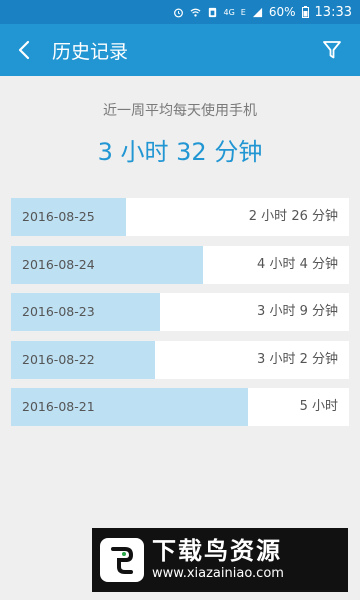  I want to click on record-duration: 4 小时 4 分钟, so click(297, 264).